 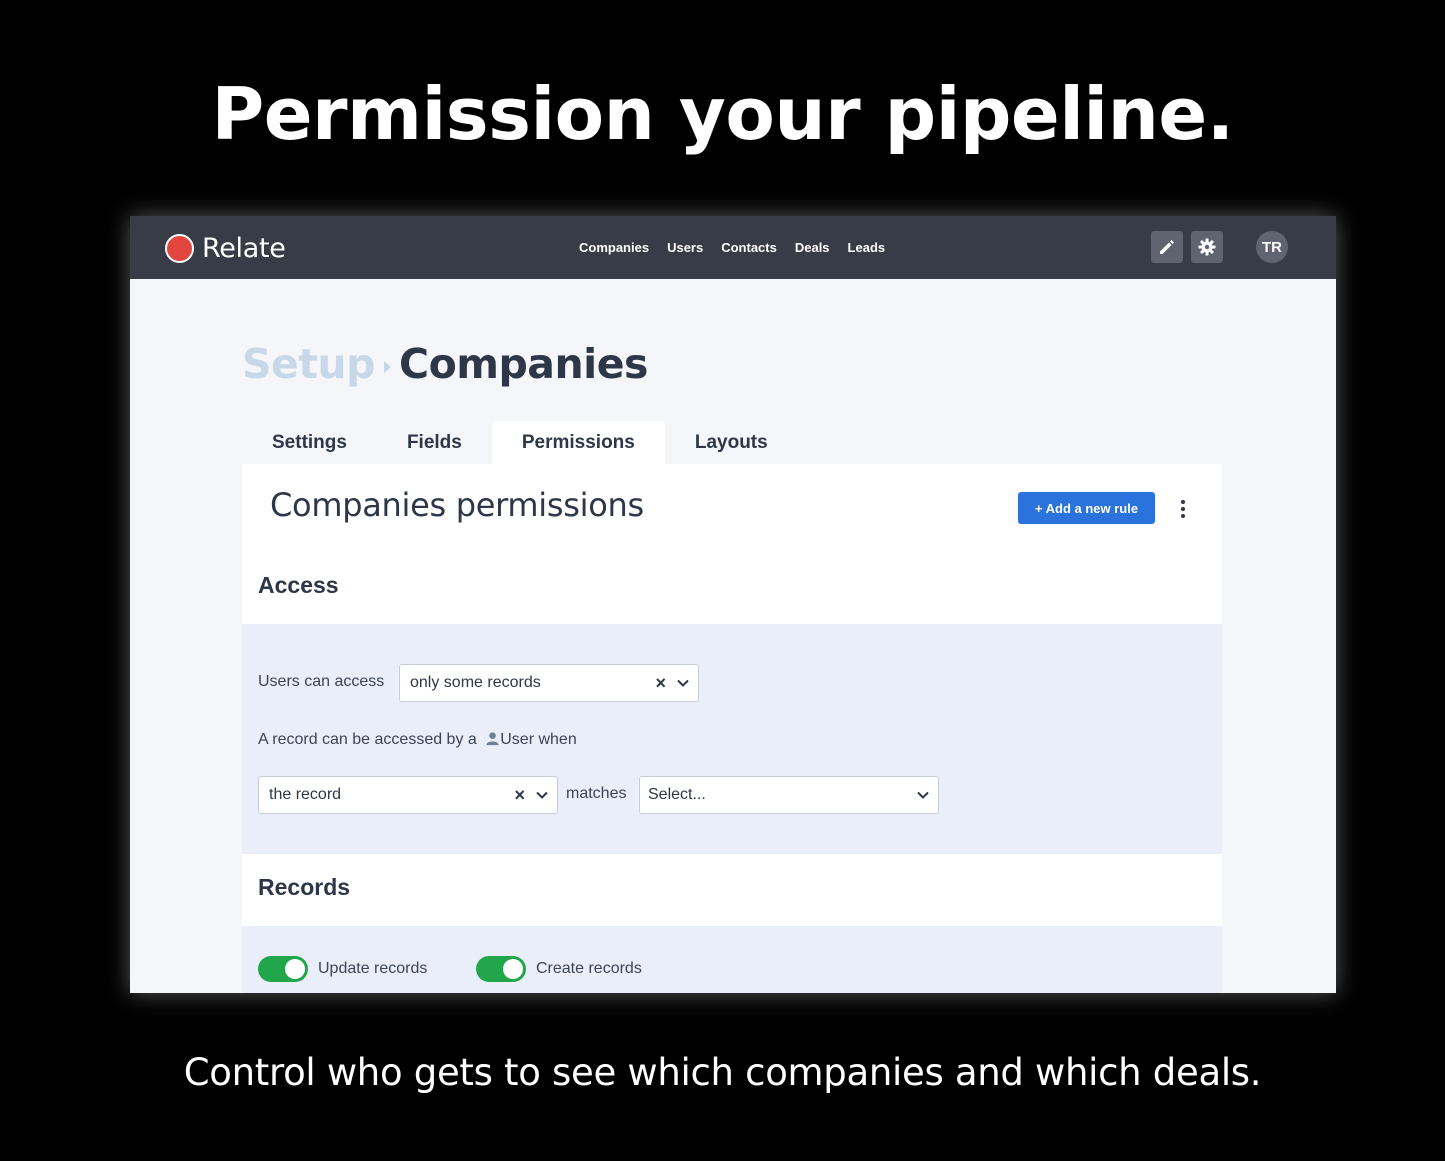 What do you see at coordinates (596, 793) in the screenshot?
I see `condition-operator: matches` at bounding box center [596, 793].